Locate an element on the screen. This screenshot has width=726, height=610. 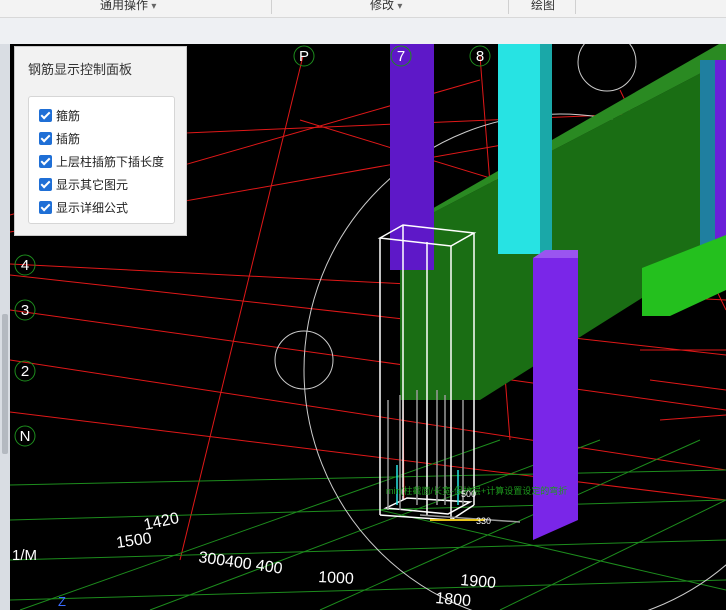
option-show-detailed-formula: 显示详细公式 is located at coordinates (83, 207).